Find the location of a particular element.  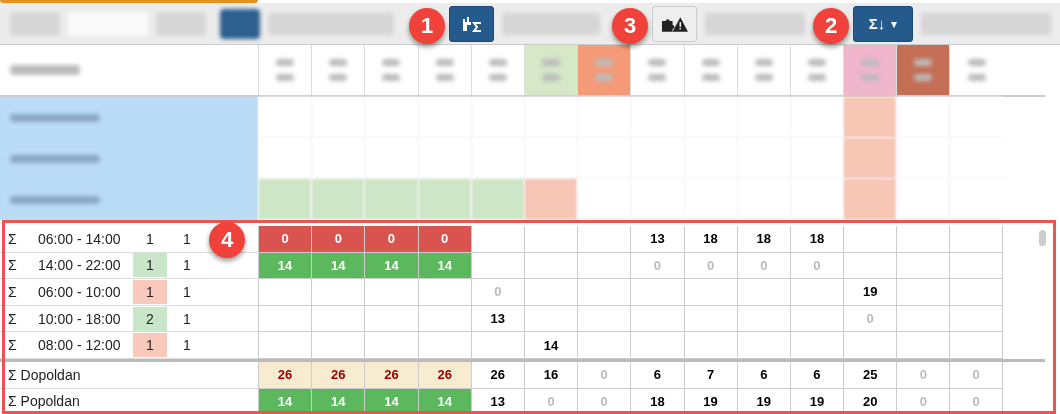

toolbar-button is located at coordinates (471, 23).